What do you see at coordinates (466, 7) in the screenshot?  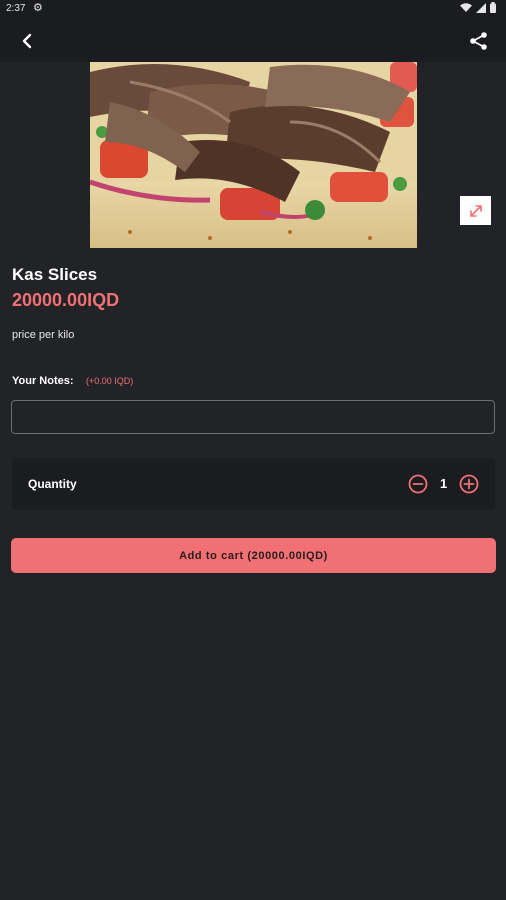 I see `wifi-icon` at bounding box center [466, 7].